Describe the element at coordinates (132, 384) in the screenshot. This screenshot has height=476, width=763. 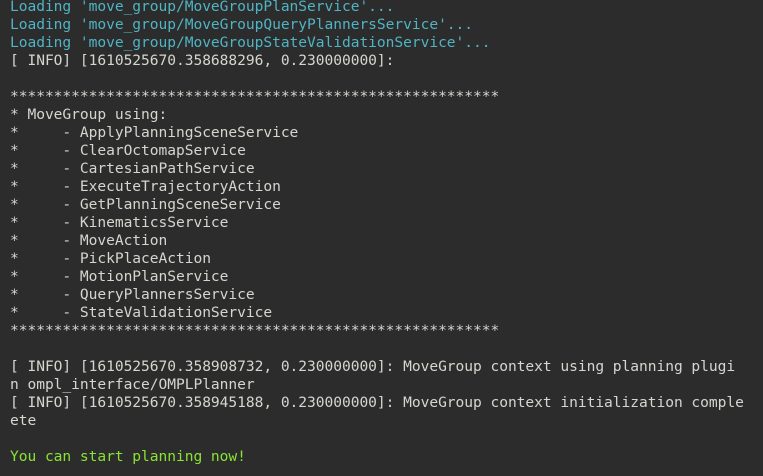
I see `terminal-line: n ompl_interface/OMPLPlanner` at that location.